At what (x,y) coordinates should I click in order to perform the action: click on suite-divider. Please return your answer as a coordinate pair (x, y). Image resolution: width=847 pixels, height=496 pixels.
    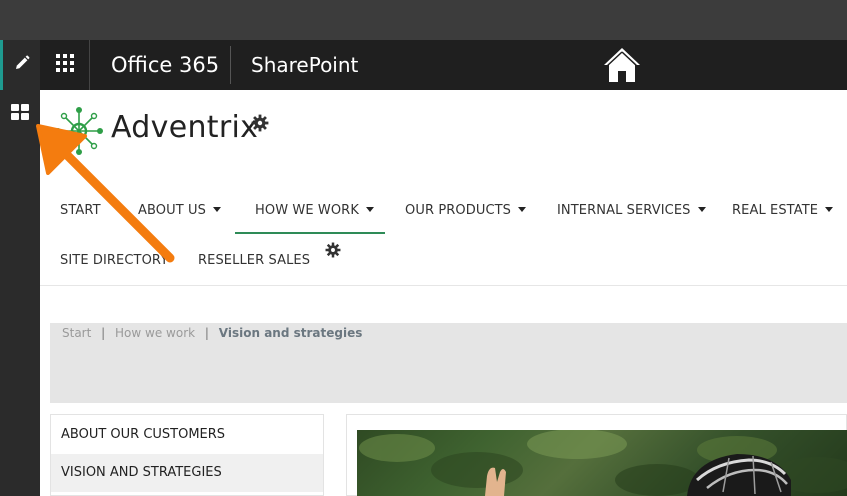
    Looking at the image, I should click on (230, 65).